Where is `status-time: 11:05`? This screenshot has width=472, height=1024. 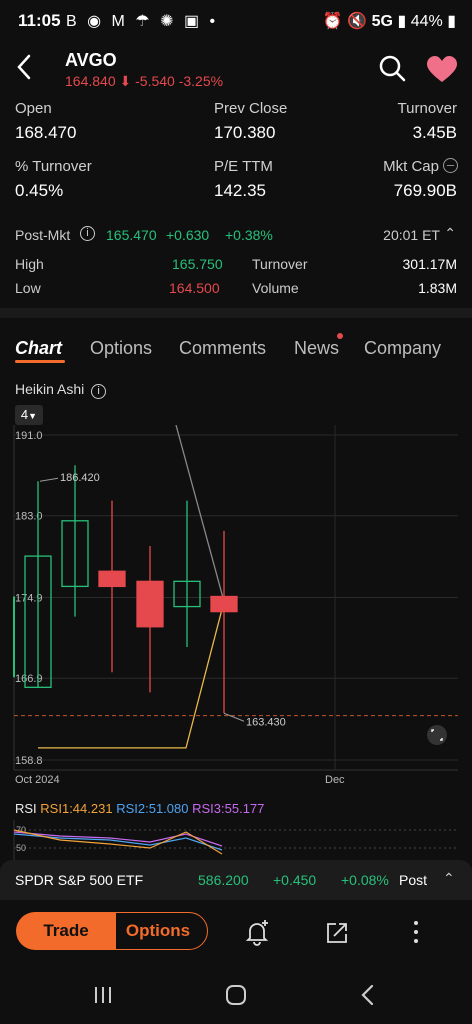 status-time: 11:05 is located at coordinates (39, 20).